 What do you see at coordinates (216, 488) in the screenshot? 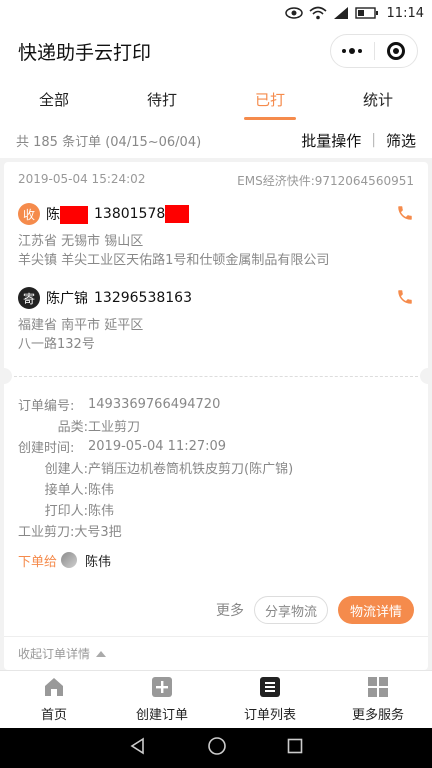
I see `detail-row: 接单人: 陈伟` at bounding box center [216, 488].